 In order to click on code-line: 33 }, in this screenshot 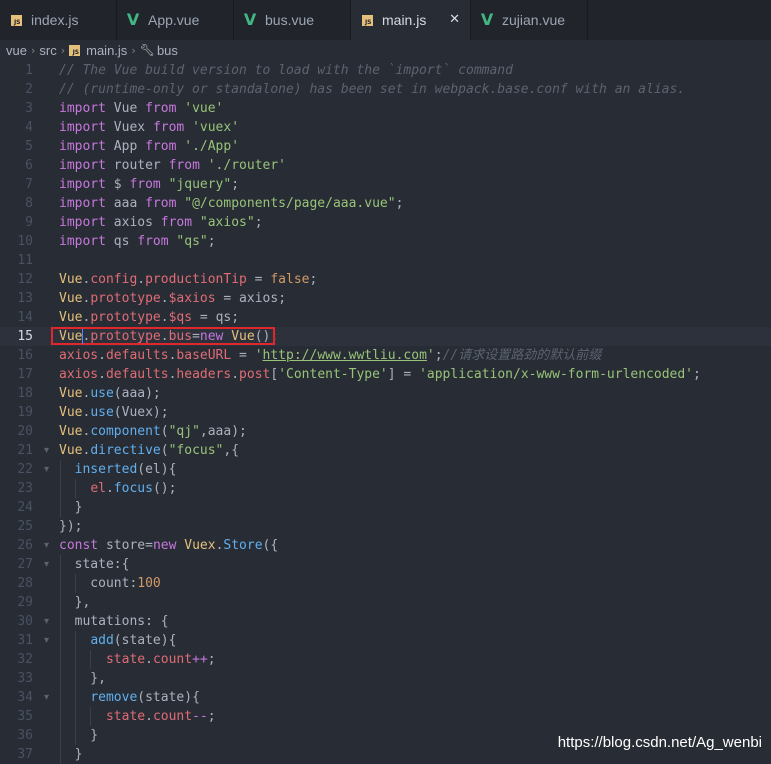, I will do `click(385, 678)`.